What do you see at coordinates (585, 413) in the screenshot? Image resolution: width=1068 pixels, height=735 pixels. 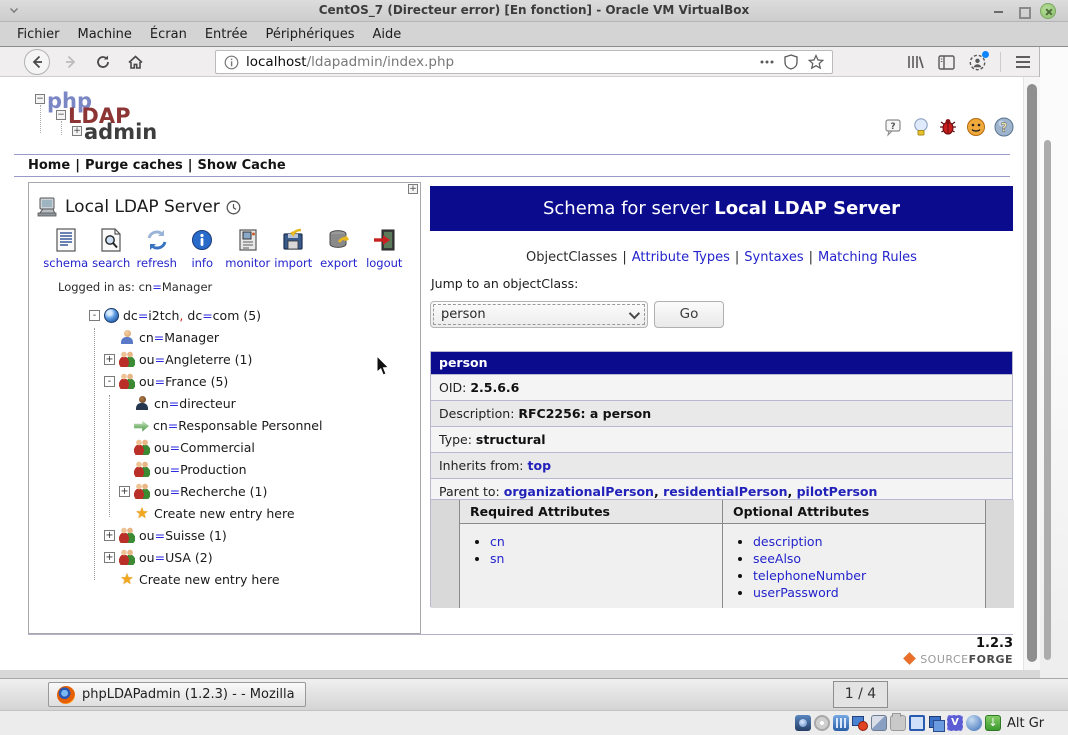 I see `schema-value: RFC2256: a person` at bounding box center [585, 413].